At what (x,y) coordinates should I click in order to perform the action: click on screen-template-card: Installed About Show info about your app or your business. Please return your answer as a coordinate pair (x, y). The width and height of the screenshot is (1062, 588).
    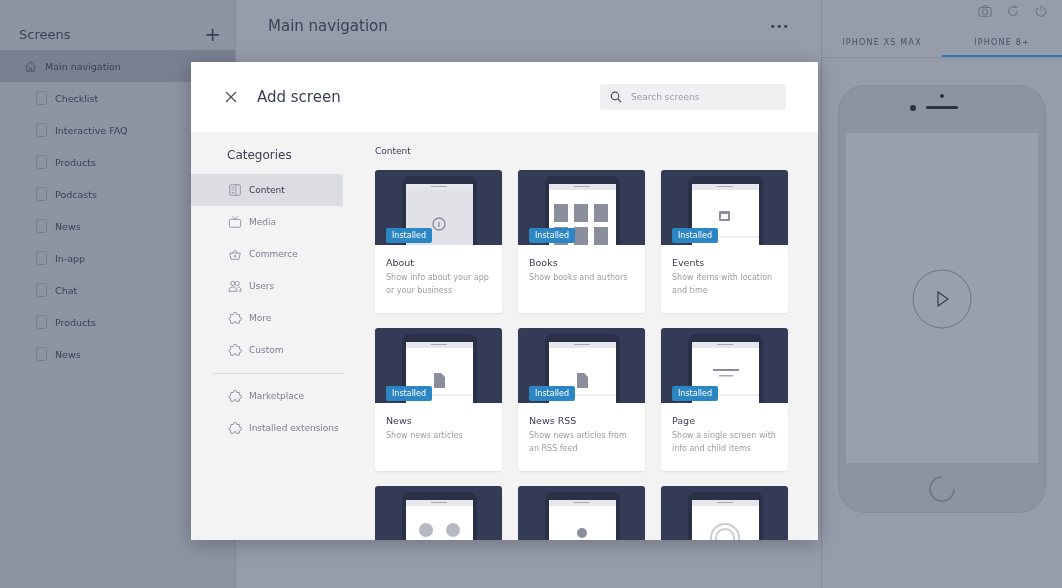
    Looking at the image, I should click on (438, 241).